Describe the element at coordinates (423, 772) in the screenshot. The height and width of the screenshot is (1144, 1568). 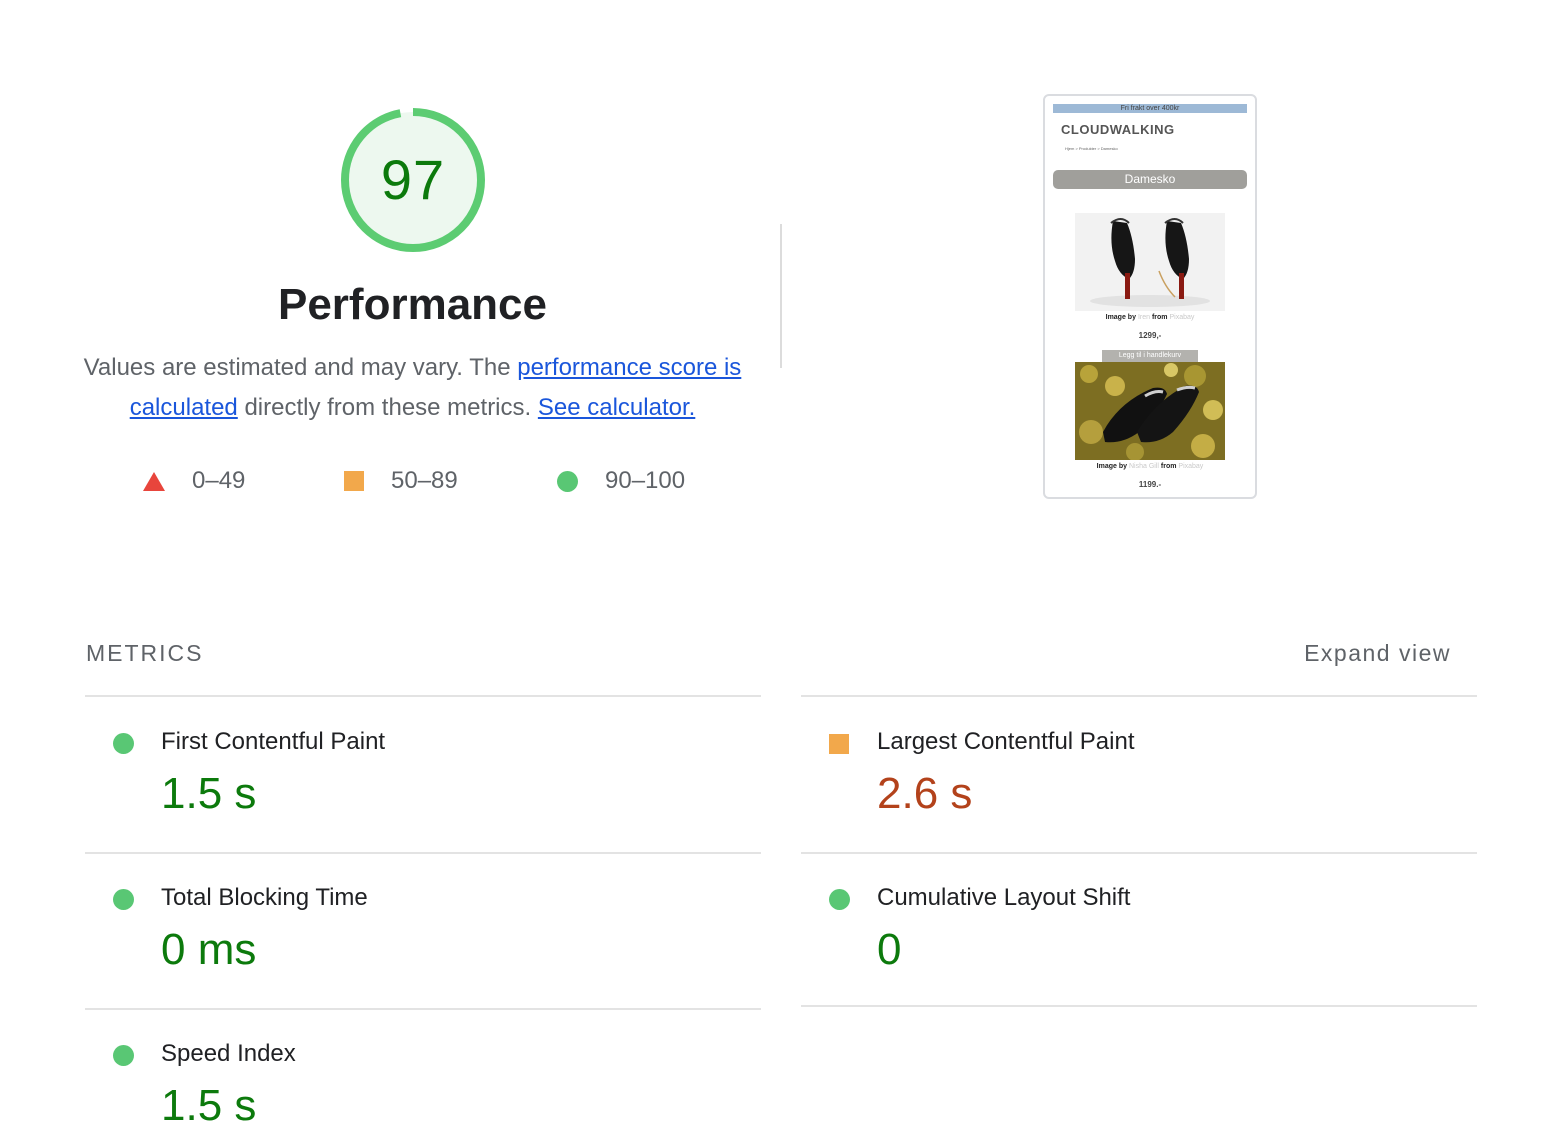
I see `metric-first-contentful-paint: First Contentful Paint 1.5 s` at that location.